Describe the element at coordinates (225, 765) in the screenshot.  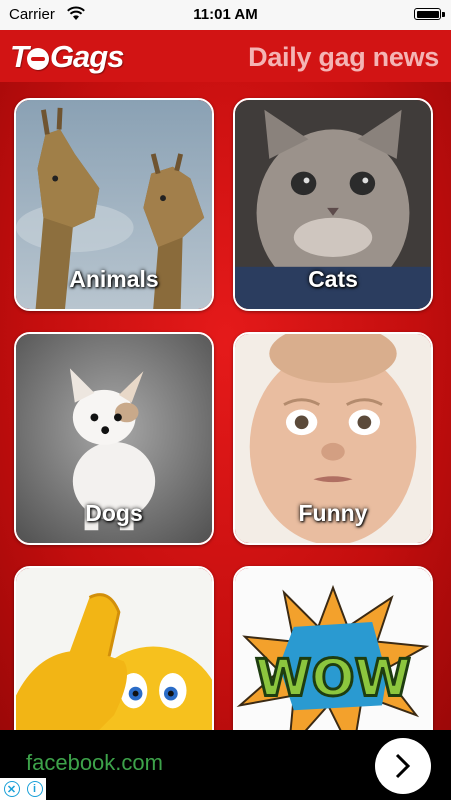
I see `ad-banner: facebook.com ✕ i` at that location.